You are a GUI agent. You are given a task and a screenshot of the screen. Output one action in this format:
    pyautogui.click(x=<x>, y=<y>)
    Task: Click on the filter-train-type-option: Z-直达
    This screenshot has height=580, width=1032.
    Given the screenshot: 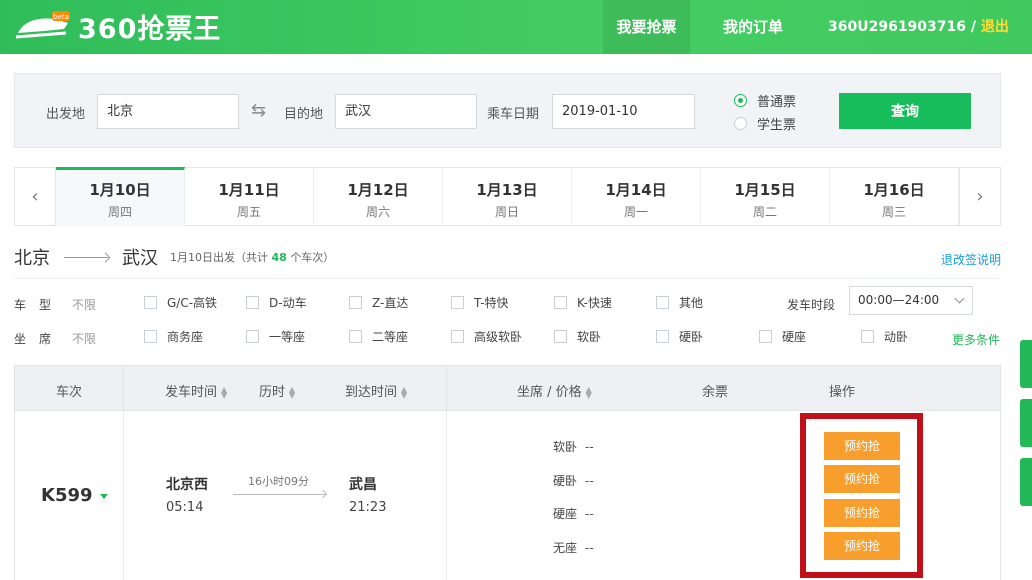 What is the action you would take?
    pyautogui.click(x=378, y=302)
    